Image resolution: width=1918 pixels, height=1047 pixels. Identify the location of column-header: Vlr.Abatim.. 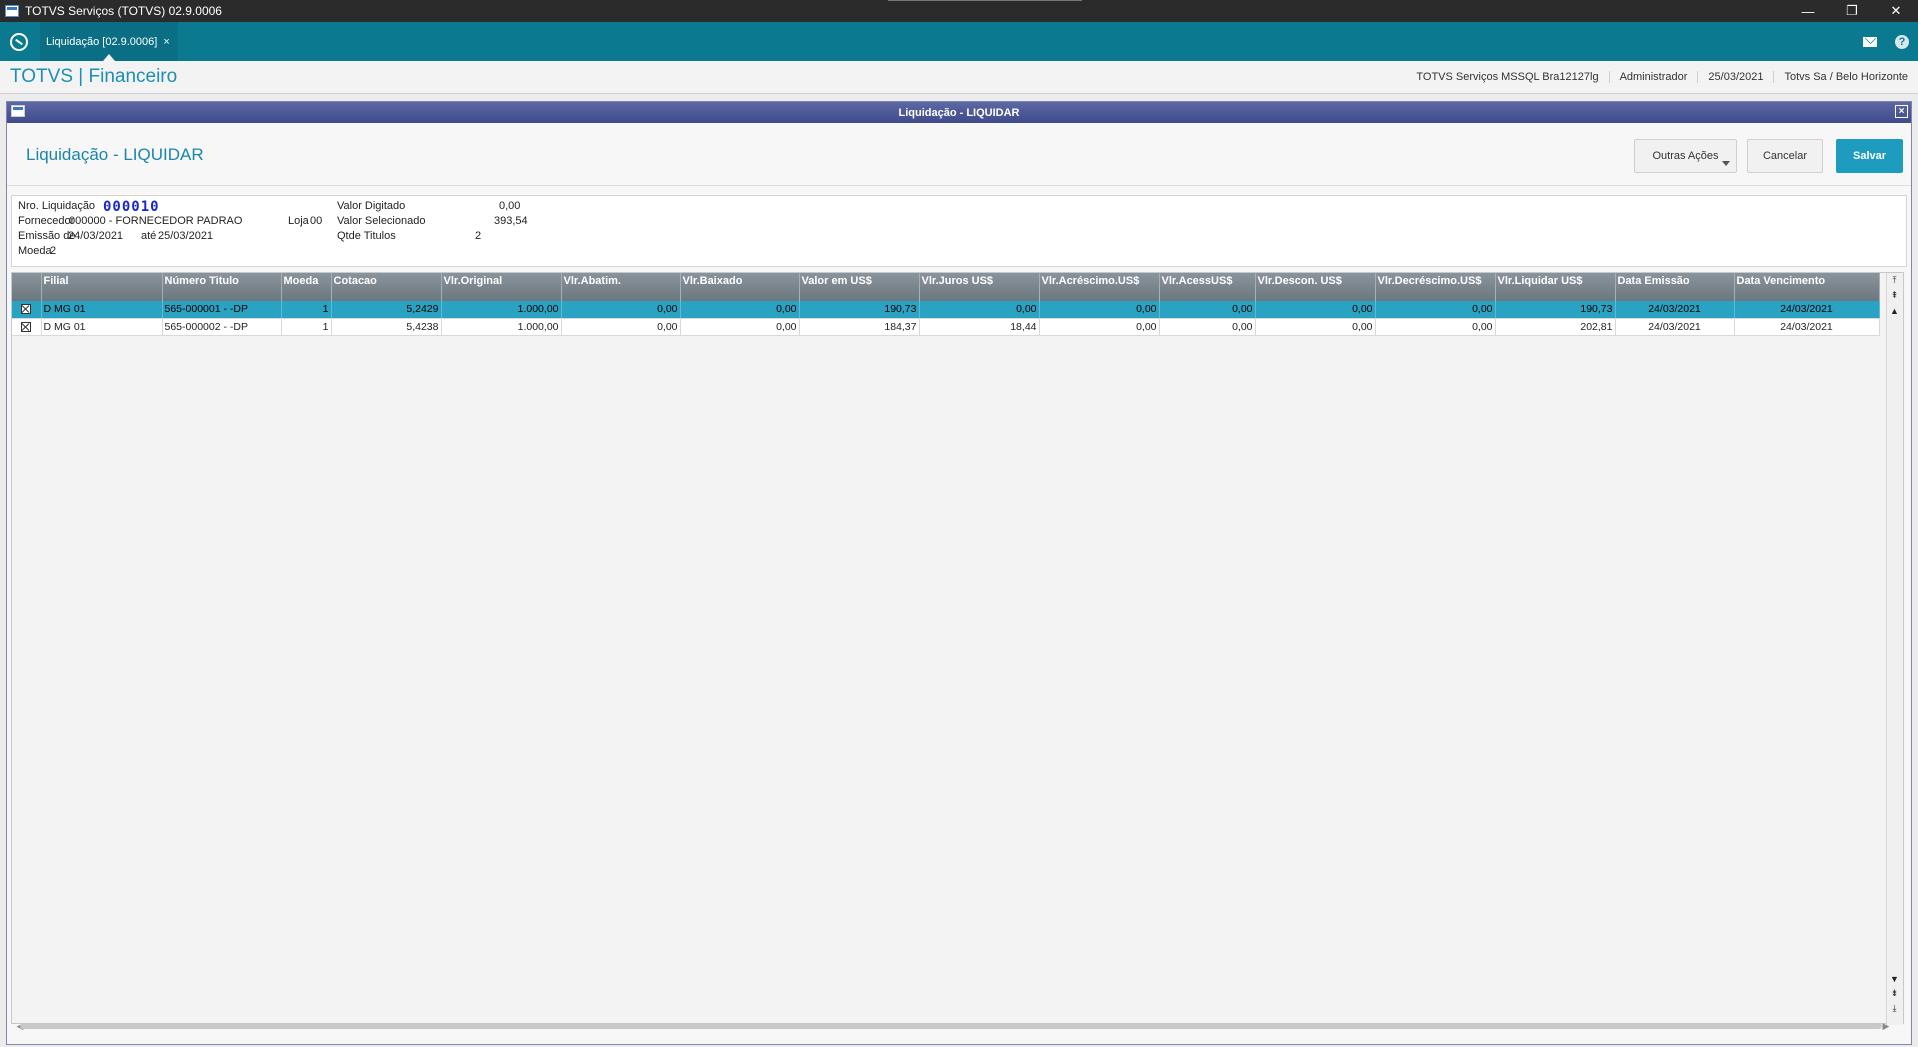
(621, 287).